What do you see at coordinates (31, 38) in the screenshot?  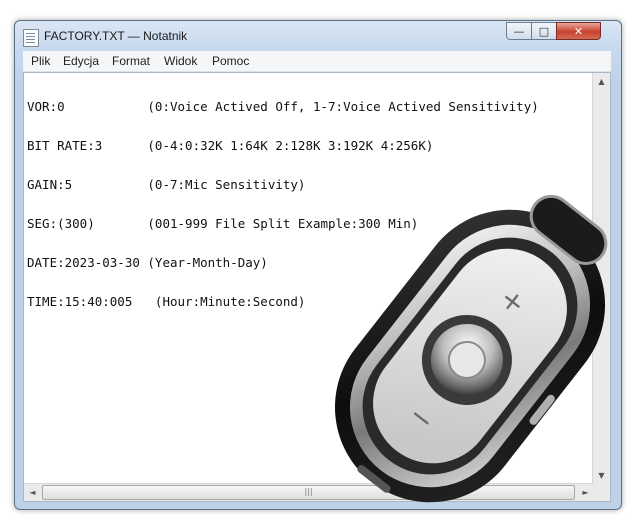 I see `notepad-icon` at bounding box center [31, 38].